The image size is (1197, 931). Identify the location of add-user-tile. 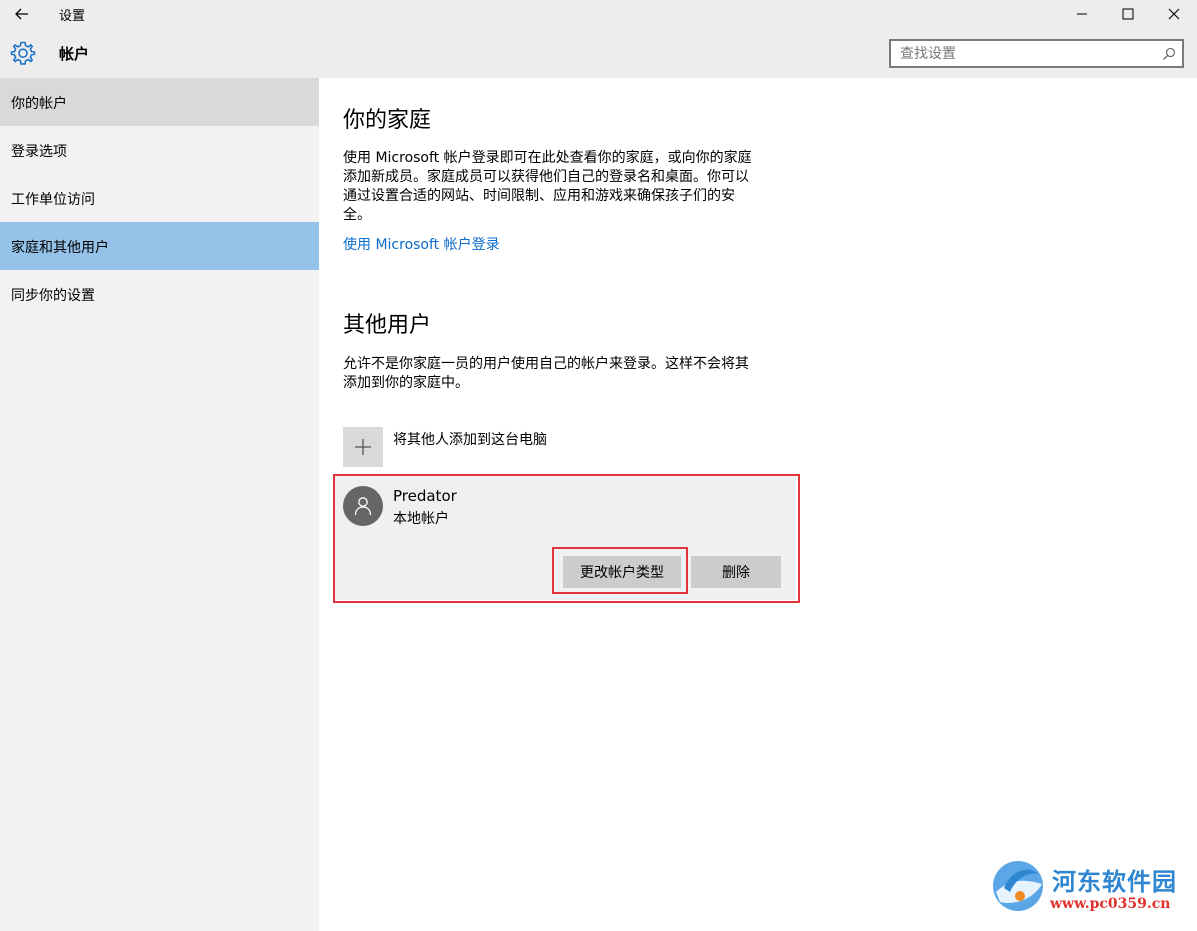
(363, 447).